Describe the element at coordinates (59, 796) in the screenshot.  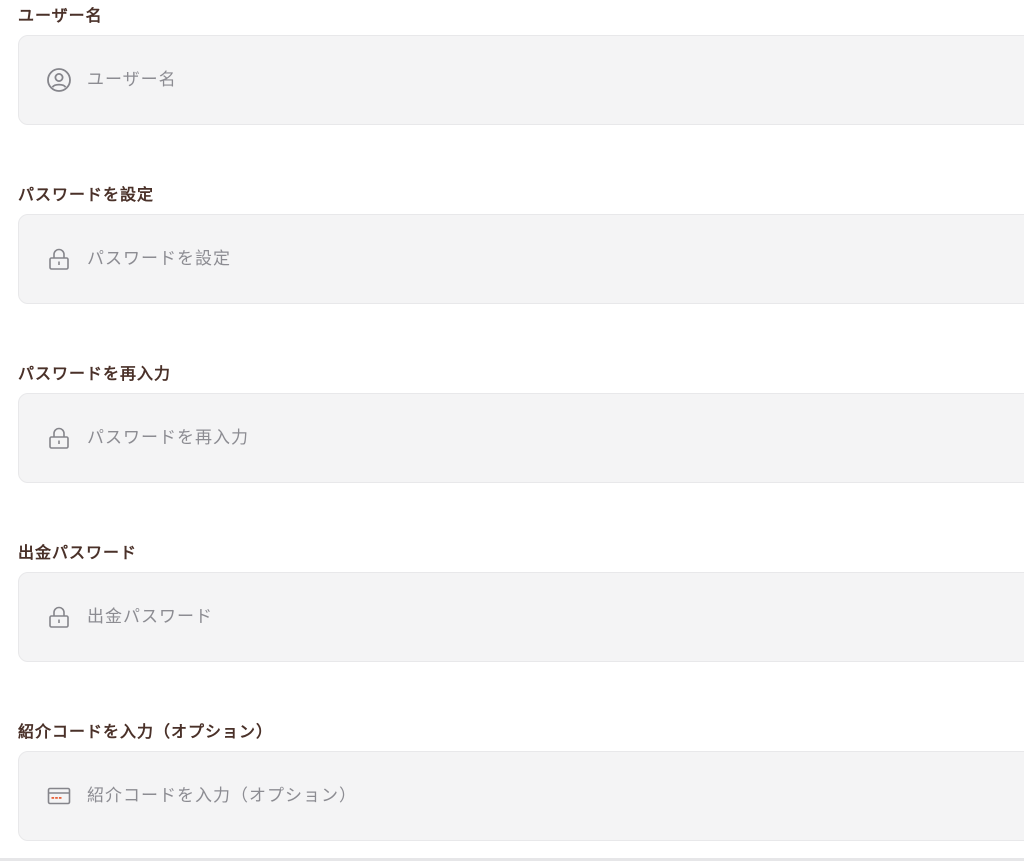
I see `card-icon` at that location.